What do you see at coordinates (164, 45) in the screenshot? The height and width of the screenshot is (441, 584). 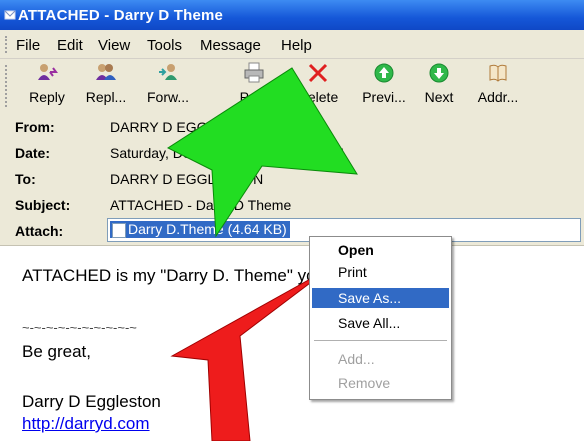 I see `menu-tools: Tools` at bounding box center [164, 45].